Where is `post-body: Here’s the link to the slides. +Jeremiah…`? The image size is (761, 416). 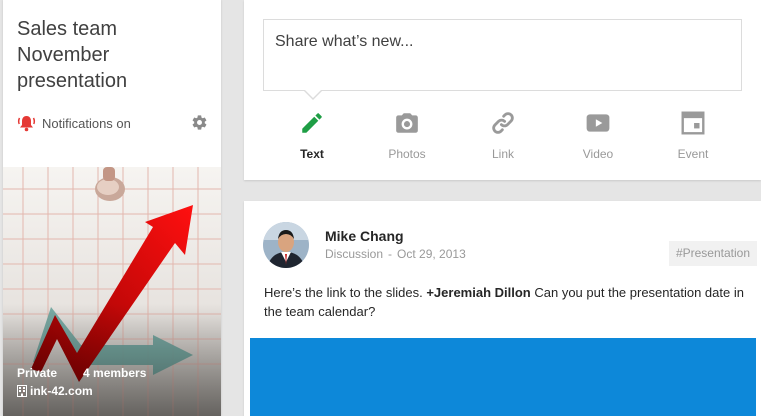
post-body: Here’s the link to the slides. +Jeremiah… is located at coordinates (504, 302).